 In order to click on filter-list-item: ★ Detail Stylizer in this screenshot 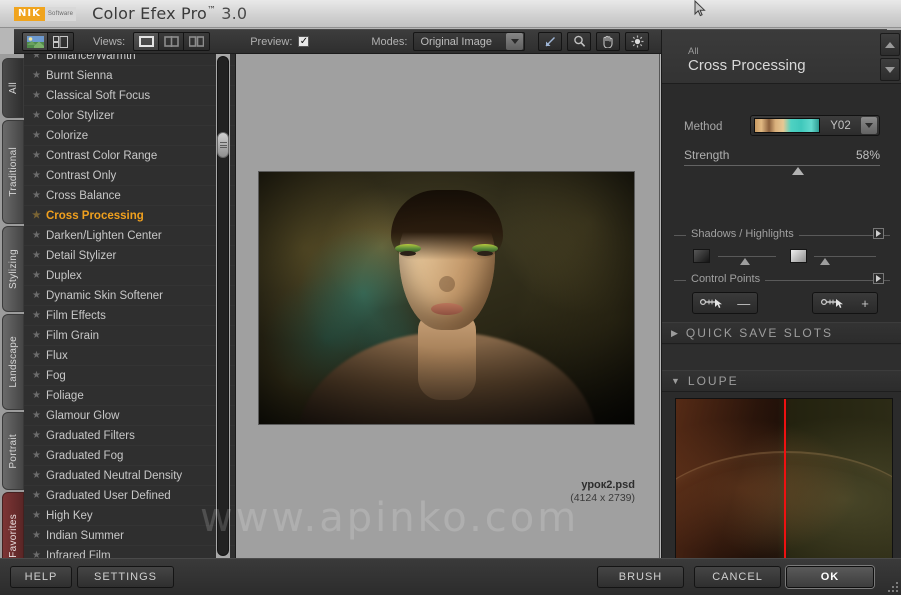, I will do `click(129, 256)`.